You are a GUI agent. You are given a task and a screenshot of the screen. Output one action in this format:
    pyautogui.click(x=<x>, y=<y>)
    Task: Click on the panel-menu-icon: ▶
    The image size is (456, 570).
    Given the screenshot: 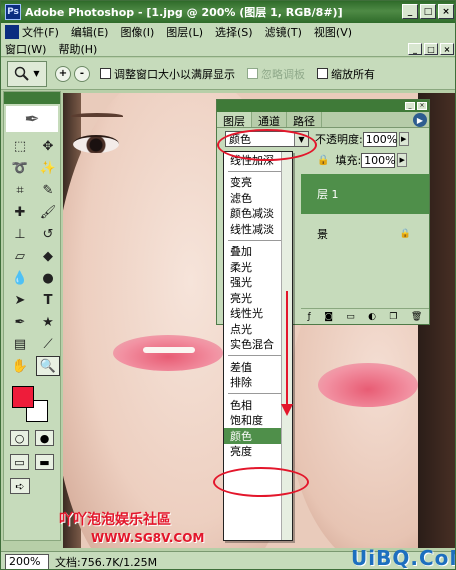 What is the action you would take?
    pyautogui.click(x=420, y=120)
    